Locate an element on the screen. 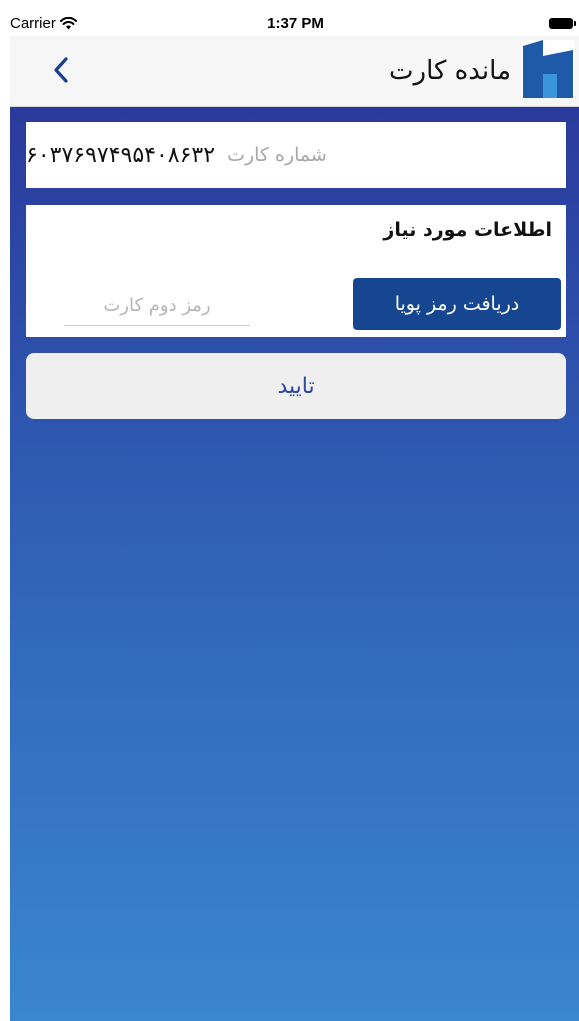  required-info-panel: اطلاعات مورد نیاز دریافت رمز پویا is located at coordinates (296, 271).